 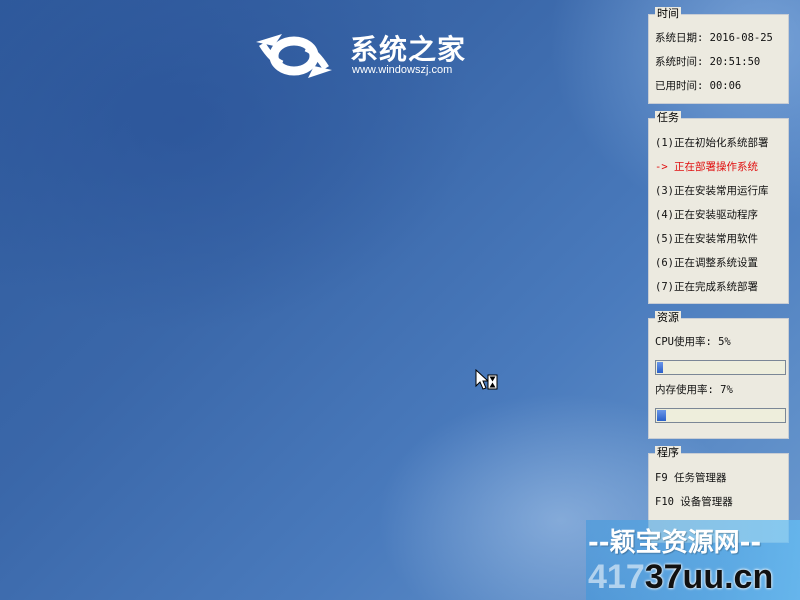 I want to click on task-item: (3)正在安装常用运行库, so click(x=712, y=191).